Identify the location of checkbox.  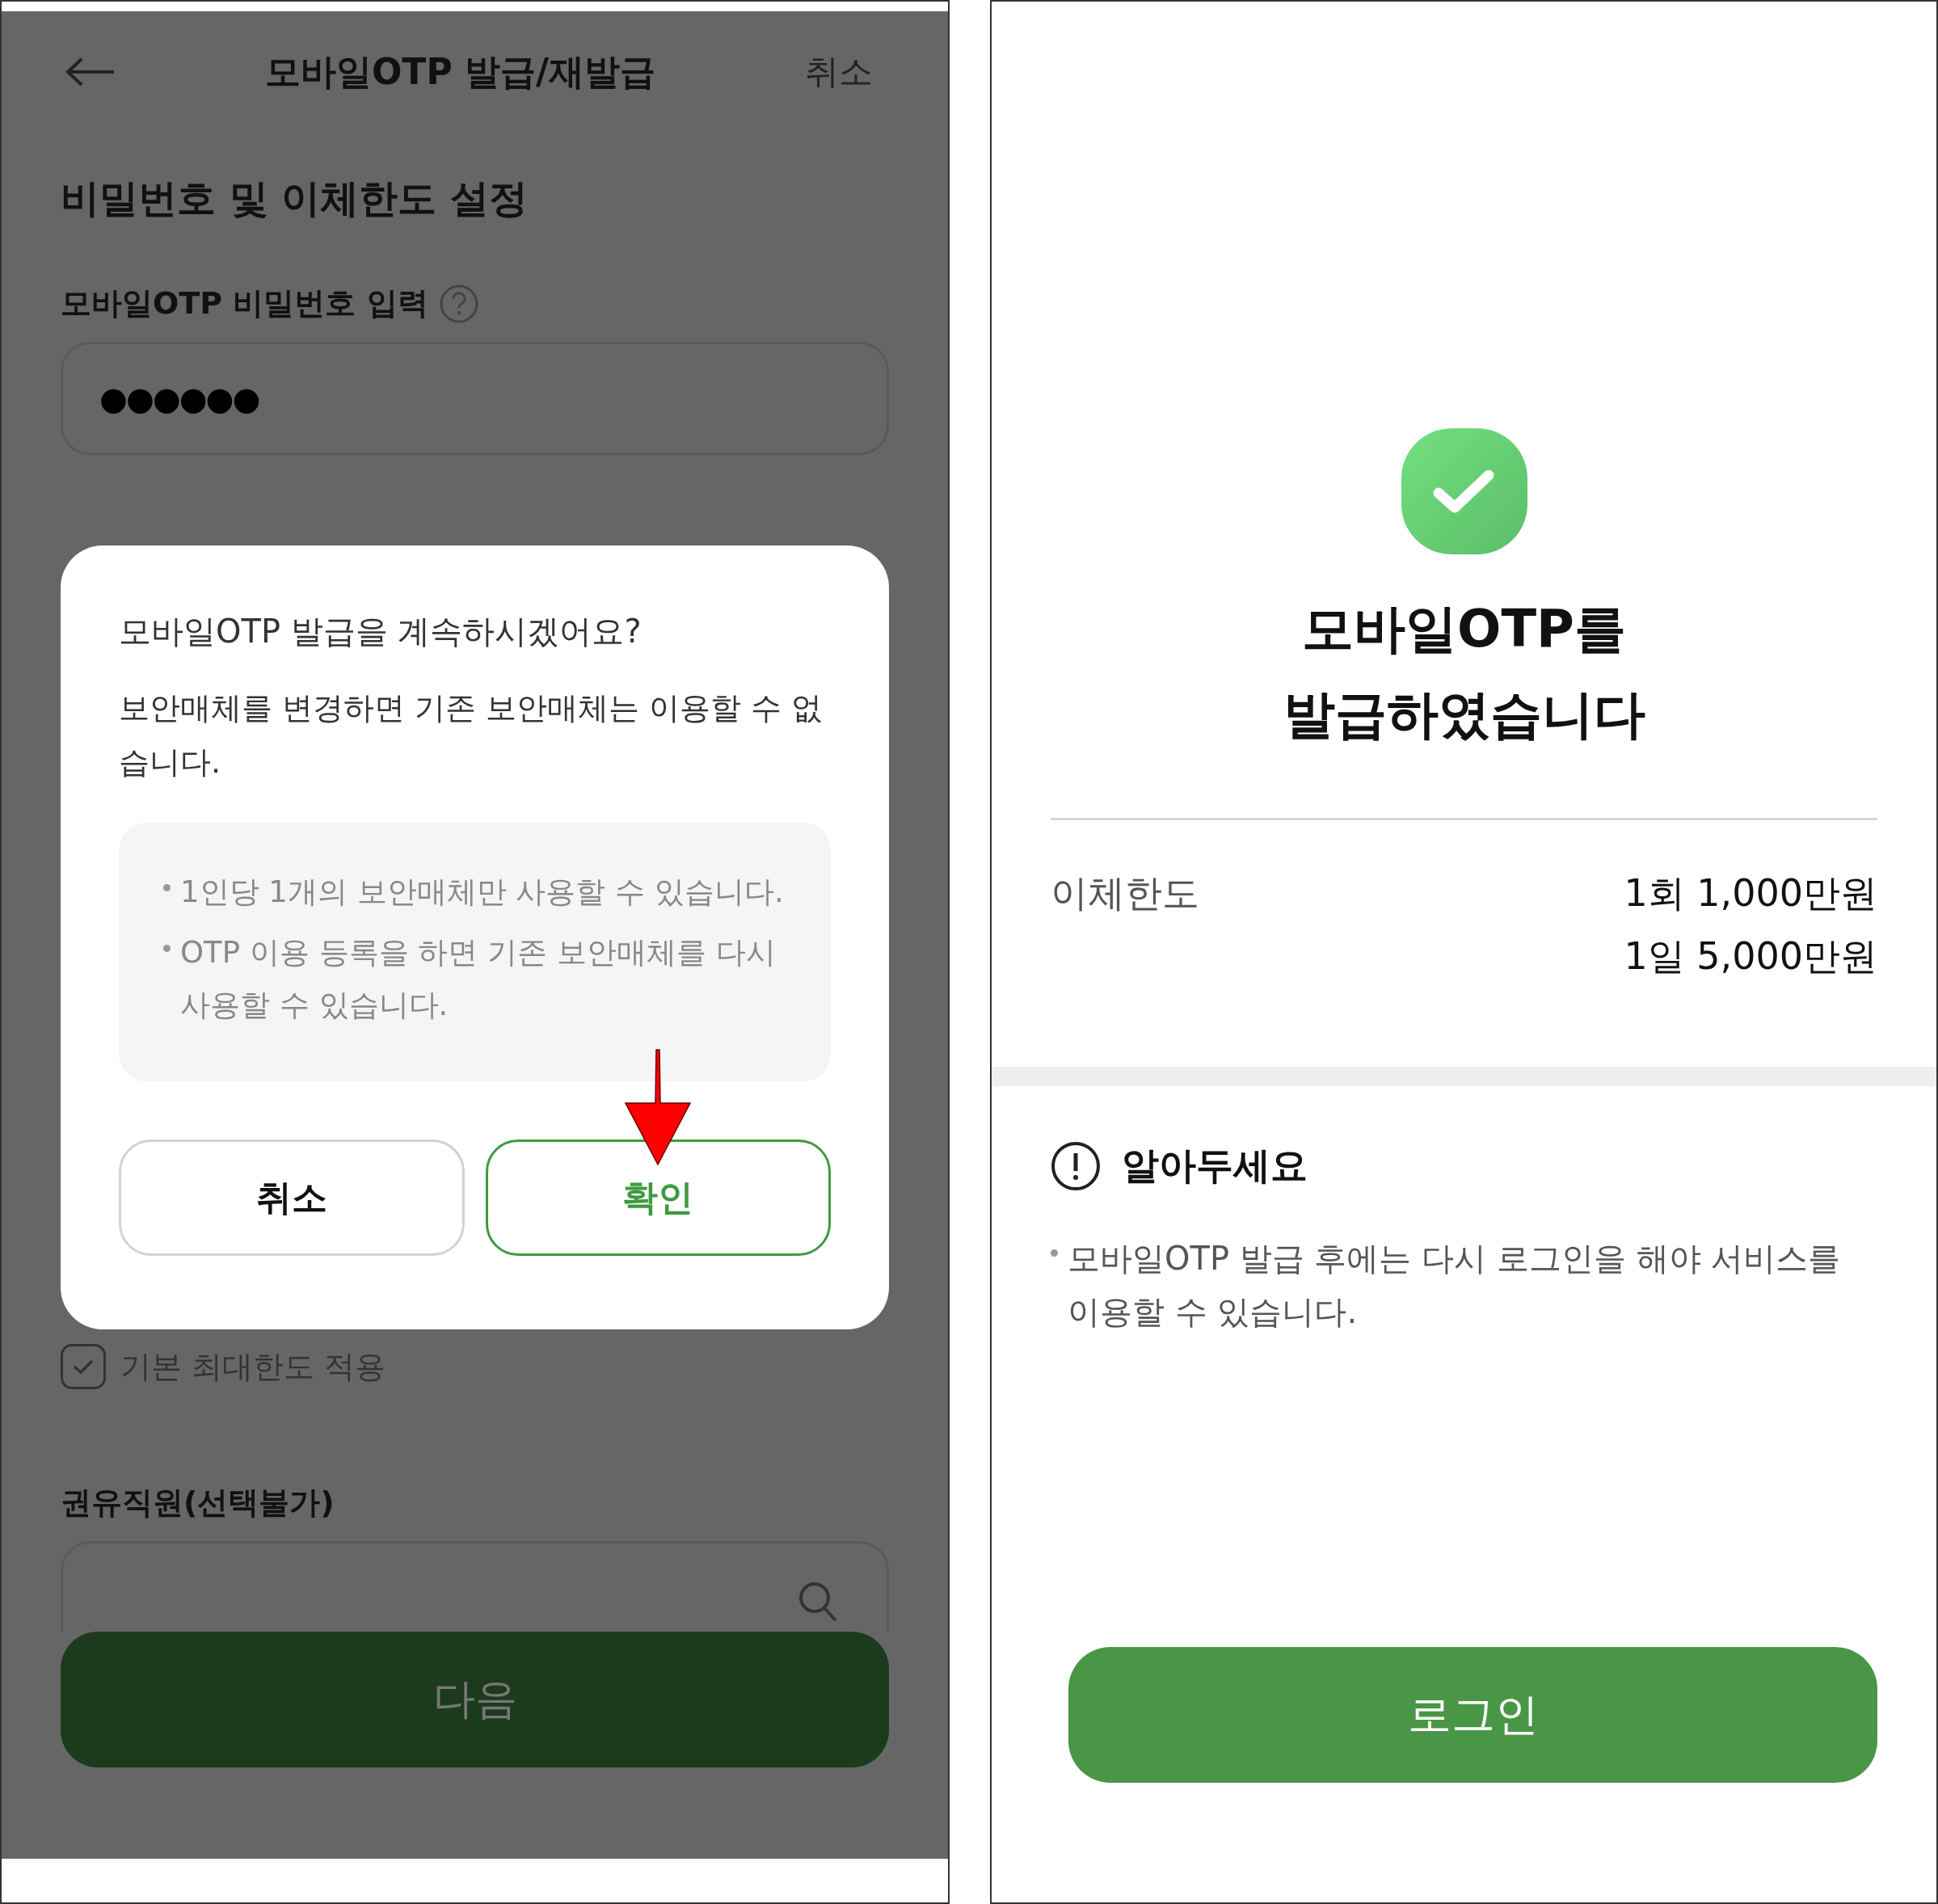
(83, 1366).